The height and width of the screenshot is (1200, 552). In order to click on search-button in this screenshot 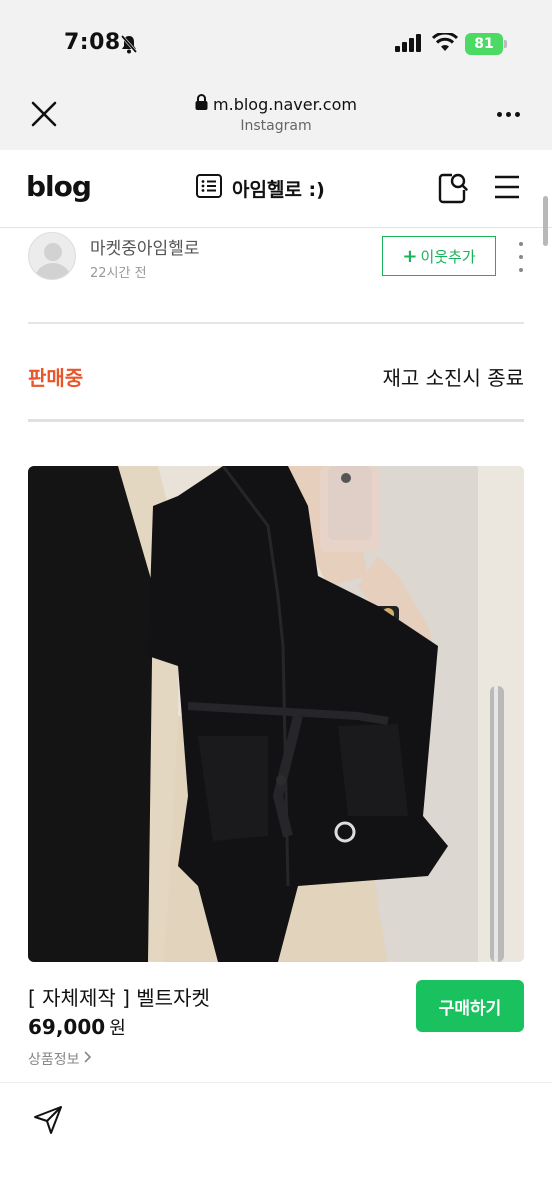, I will do `click(453, 190)`.